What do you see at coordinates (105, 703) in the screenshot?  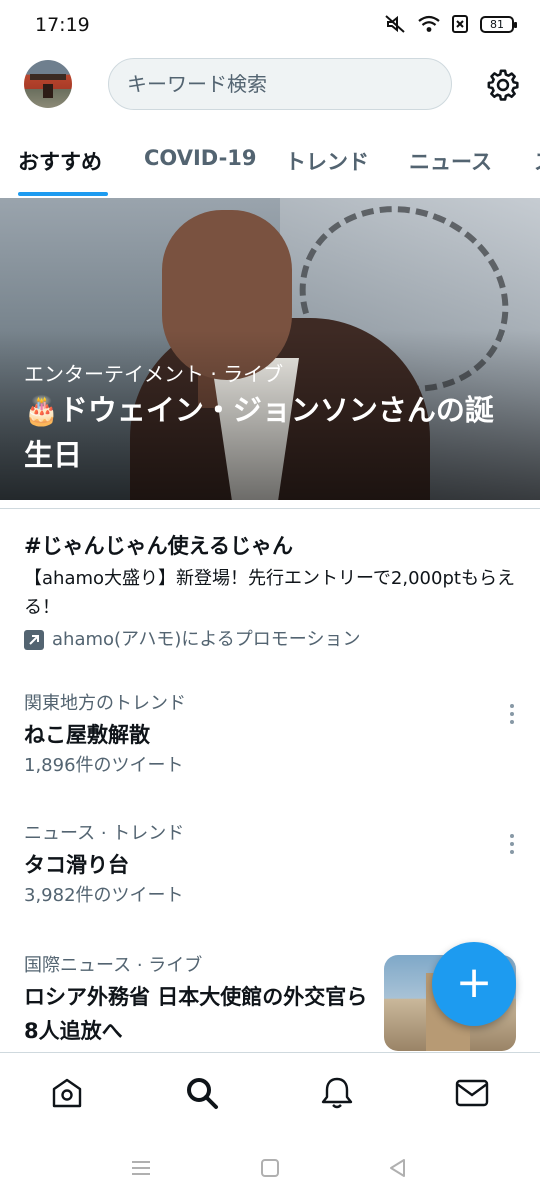 I see `trend-meta: 関東地方のトレンド` at bounding box center [105, 703].